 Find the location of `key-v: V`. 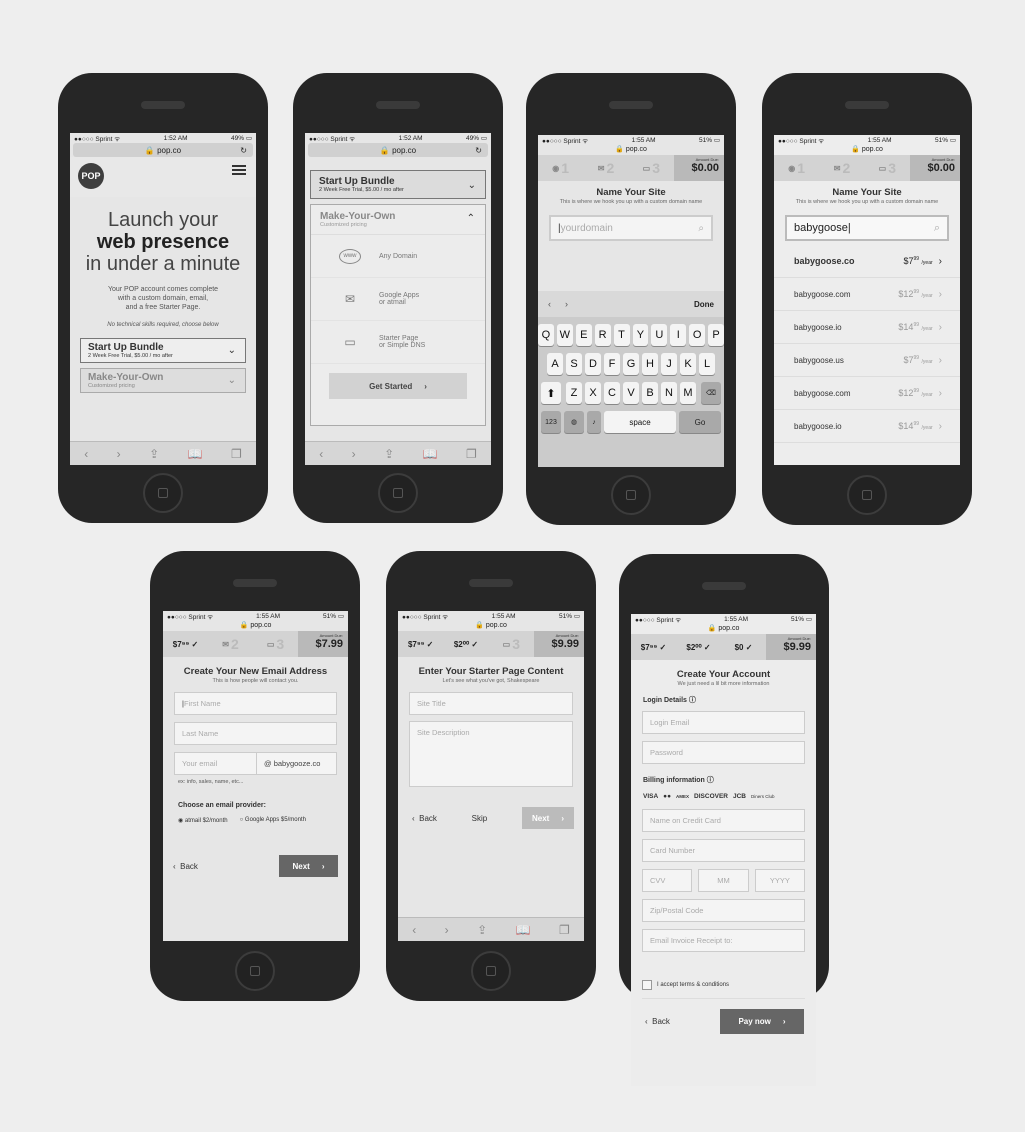

key-v: V is located at coordinates (631, 393).